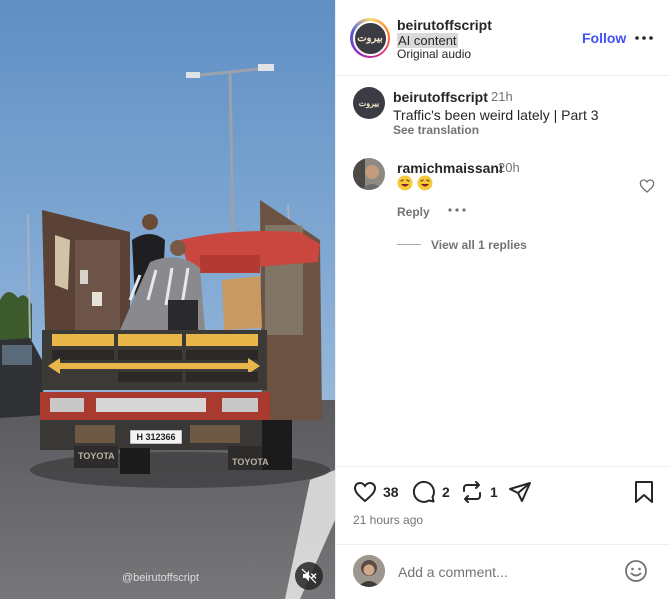 This screenshot has width=670, height=599. Describe the element at coordinates (604, 38) in the screenshot. I see `follow-button: Follow` at that location.